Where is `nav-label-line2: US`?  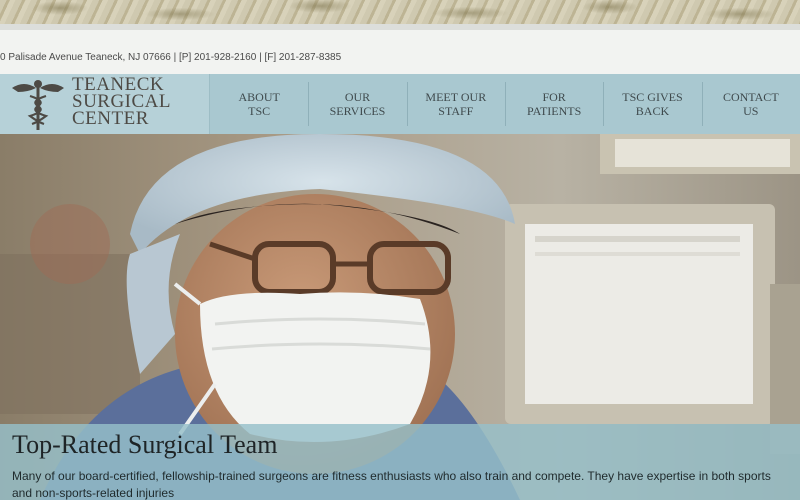
nav-label-line2: US is located at coordinates (751, 111).